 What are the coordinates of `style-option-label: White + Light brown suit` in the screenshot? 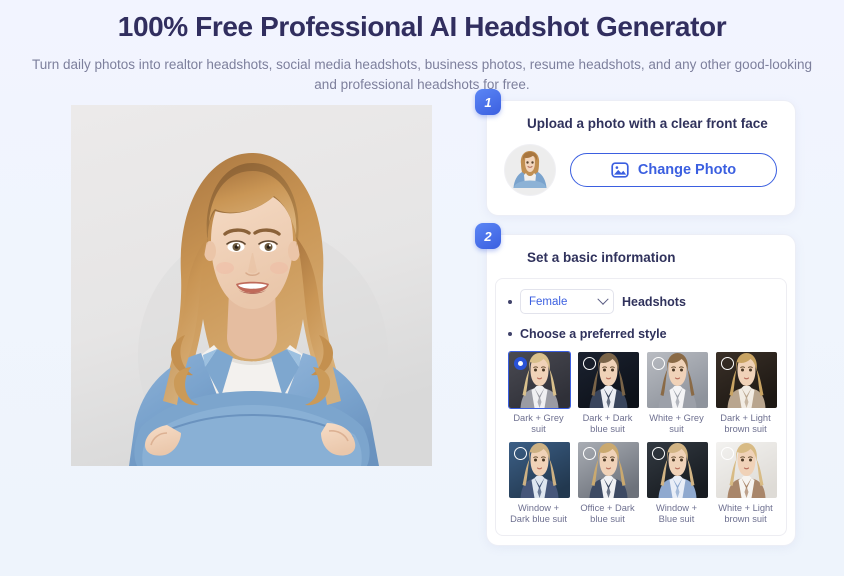 It's located at (745, 513).